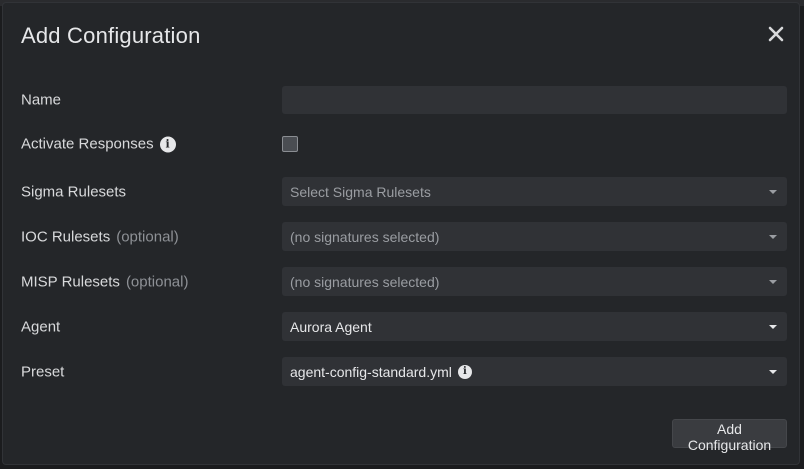 Image resolution: width=804 pixels, height=469 pixels. I want to click on name-row: Name, so click(402, 100).